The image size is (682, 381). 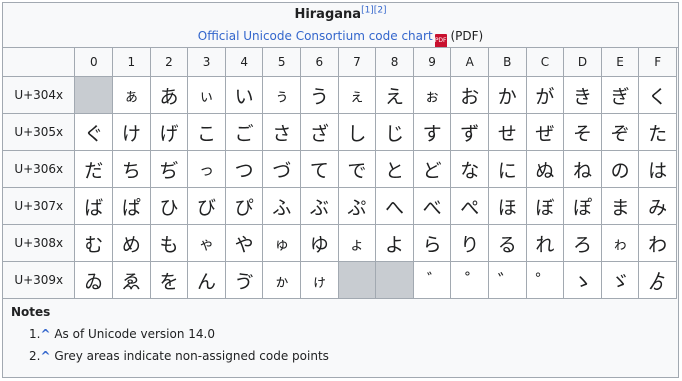 What do you see at coordinates (545, 206) in the screenshot?
I see `codepoint-cell: ぼ` at bounding box center [545, 206].